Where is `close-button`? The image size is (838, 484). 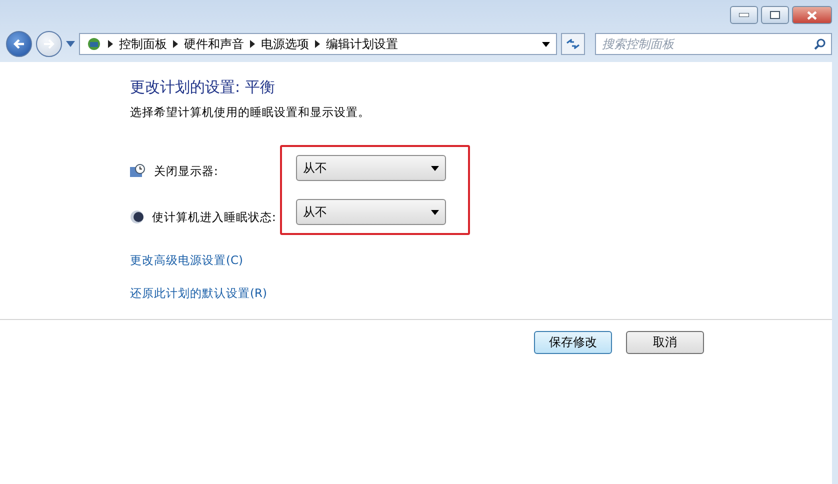
close-button is located at coordinates (812, 15).